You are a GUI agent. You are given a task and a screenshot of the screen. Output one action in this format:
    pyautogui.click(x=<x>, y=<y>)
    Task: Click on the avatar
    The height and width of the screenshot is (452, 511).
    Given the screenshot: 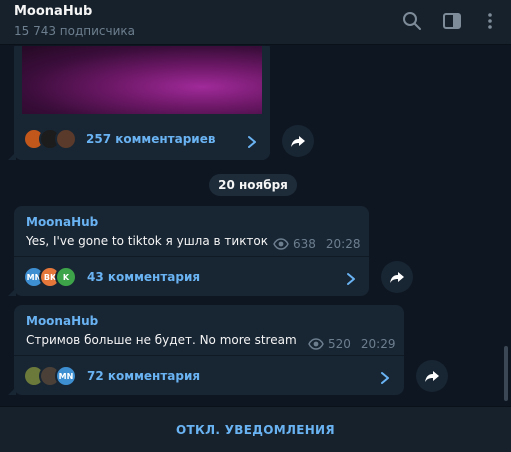 What is the action you would take?
    pyautogui.click(x=66, y=139)
    